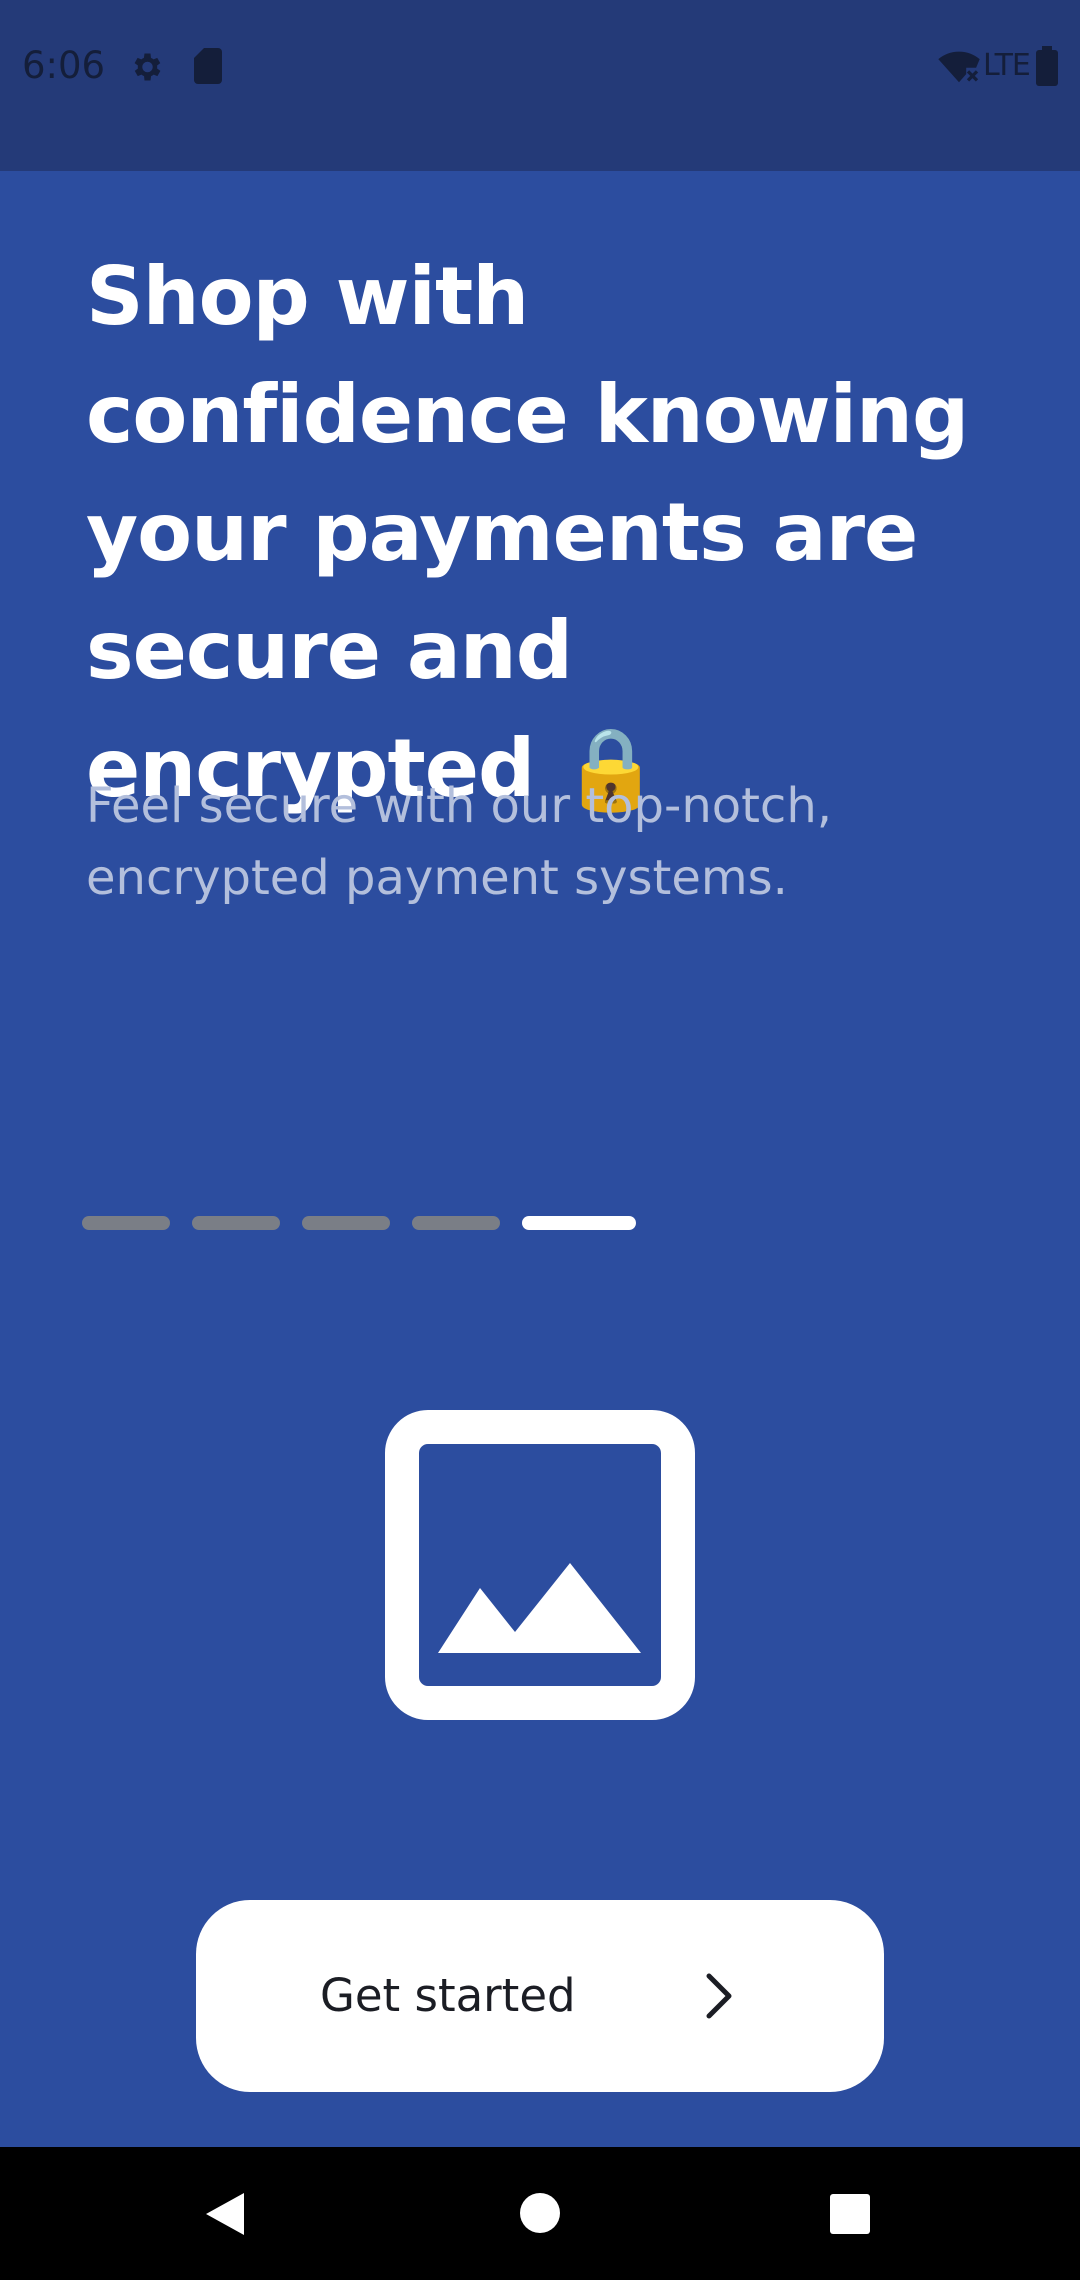 This screenshot has width=1080, height=2280. I want to click on home-icon, so click(540, 2213).